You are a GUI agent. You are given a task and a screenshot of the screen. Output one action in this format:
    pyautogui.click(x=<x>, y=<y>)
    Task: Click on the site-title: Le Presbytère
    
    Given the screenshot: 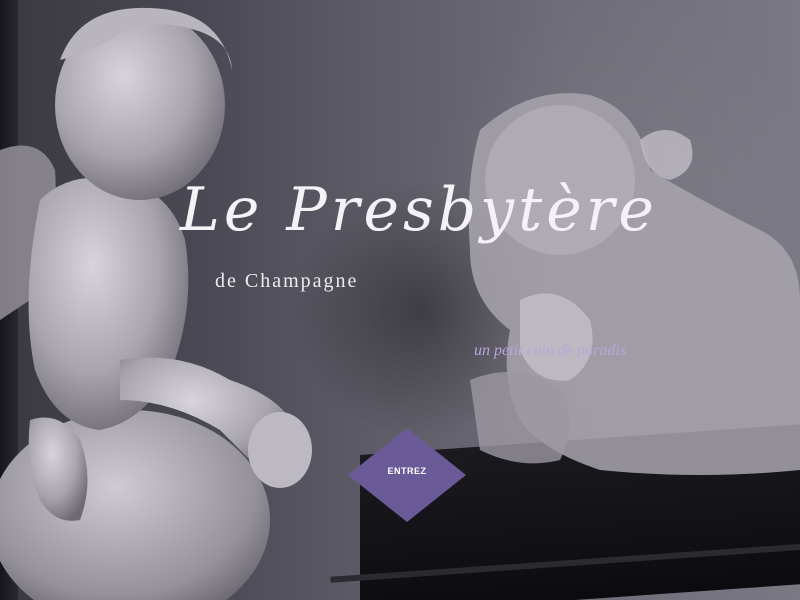 What is the action you would take?
    pyautogui.click(x=419, y=210)
    